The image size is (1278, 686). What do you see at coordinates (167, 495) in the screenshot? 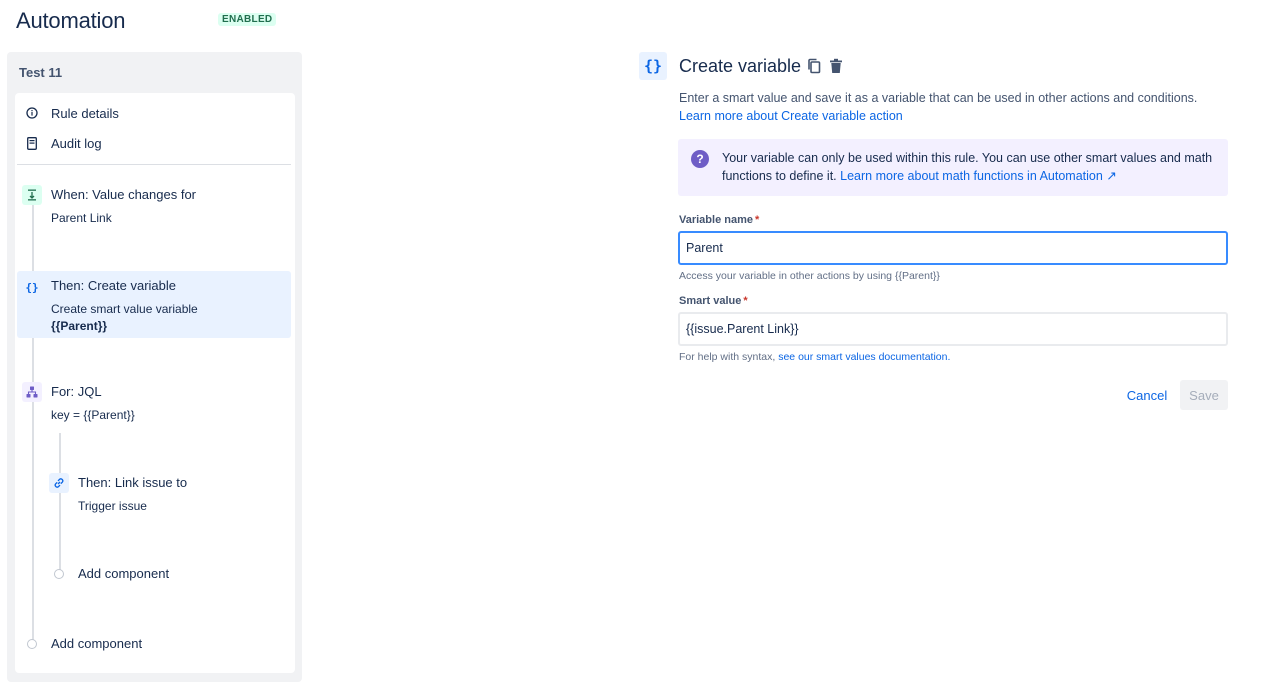
I see `link-issue-step: Then: Link issue to Trigger issue` at bounding box center [167, 495].